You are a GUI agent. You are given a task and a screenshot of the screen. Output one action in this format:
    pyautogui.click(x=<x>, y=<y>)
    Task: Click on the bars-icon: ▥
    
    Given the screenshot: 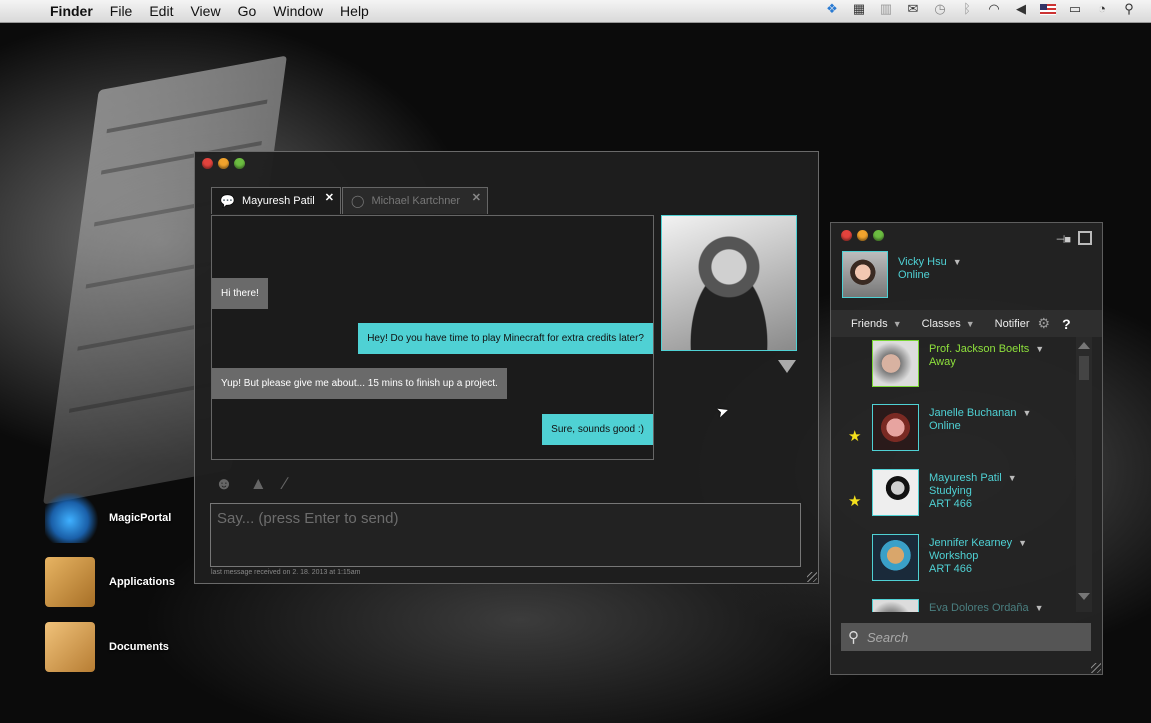 What is the action you would take?
    pyautogui.click(x=886, y=9)
    